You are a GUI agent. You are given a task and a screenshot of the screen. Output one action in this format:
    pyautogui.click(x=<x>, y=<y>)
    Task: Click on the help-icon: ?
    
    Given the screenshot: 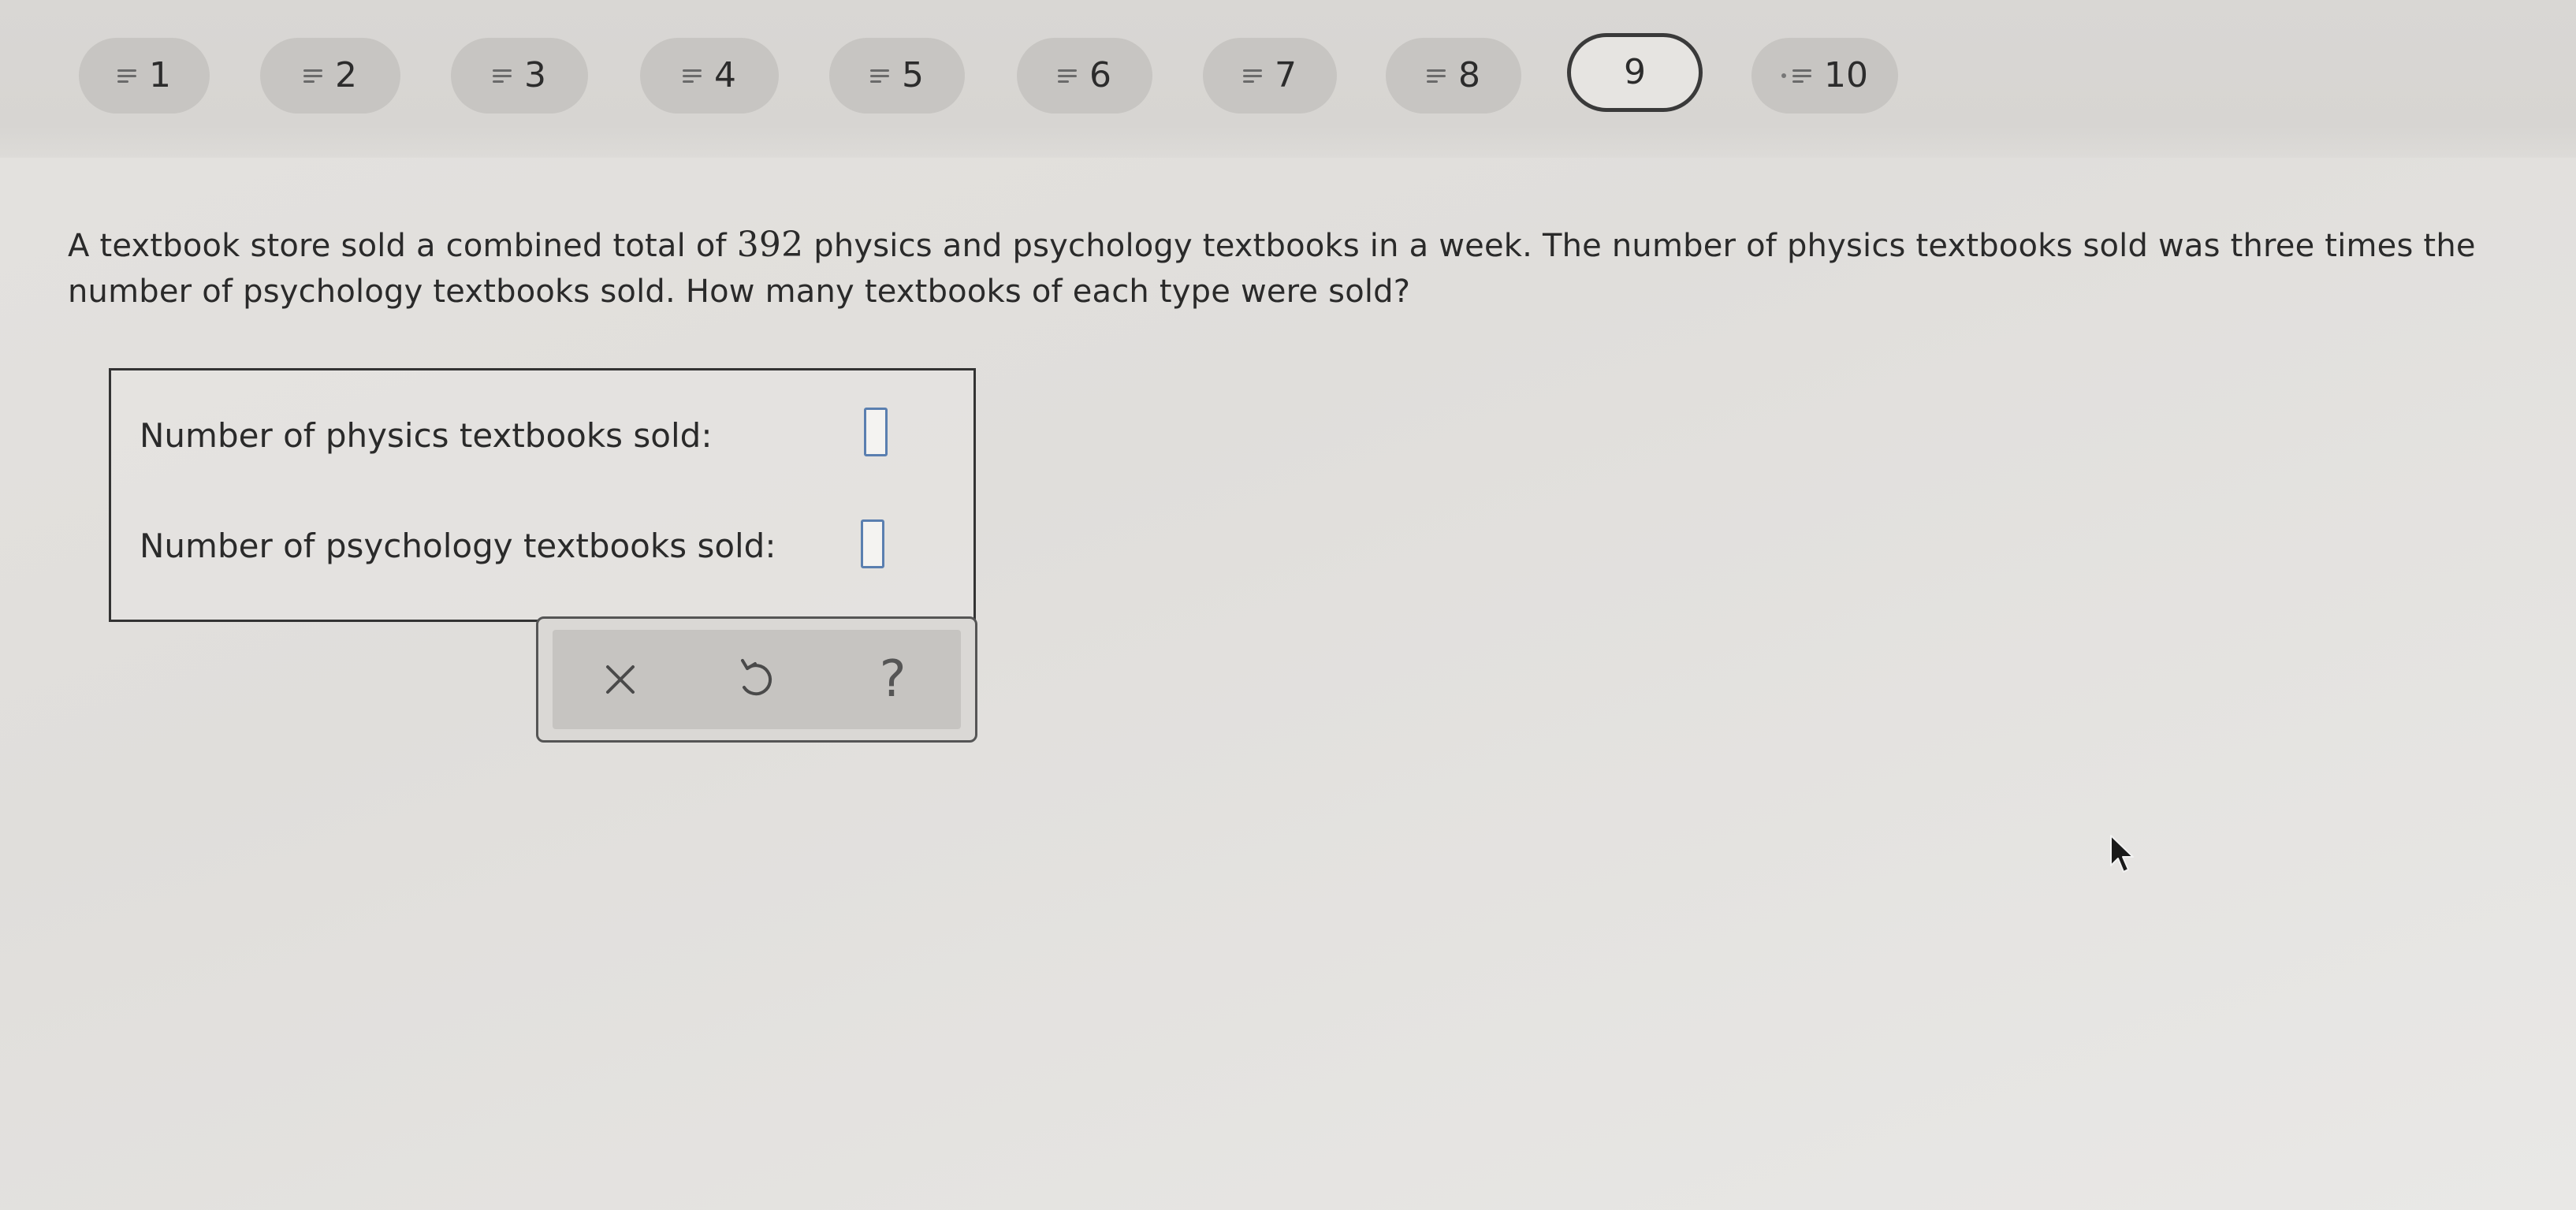 What is the action you would take?
    pyautogui.click(x=892, y=680)
    